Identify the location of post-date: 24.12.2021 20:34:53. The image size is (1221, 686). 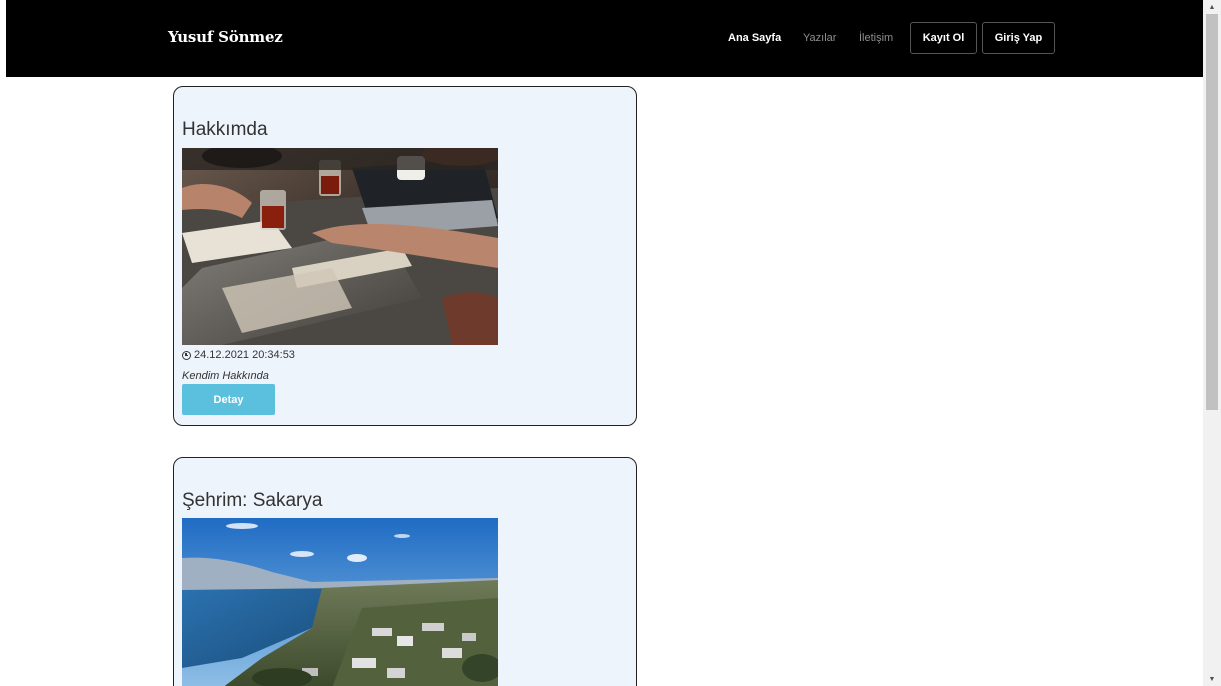
(238, 355).